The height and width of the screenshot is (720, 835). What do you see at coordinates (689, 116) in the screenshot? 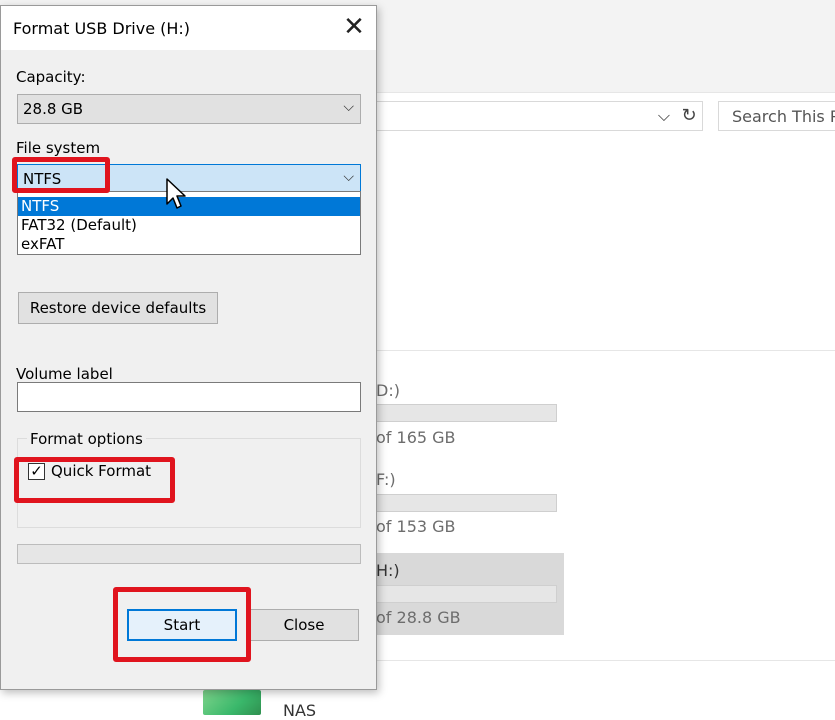
I see `refresh-icon: ↻` at bounding box center [689, 116].